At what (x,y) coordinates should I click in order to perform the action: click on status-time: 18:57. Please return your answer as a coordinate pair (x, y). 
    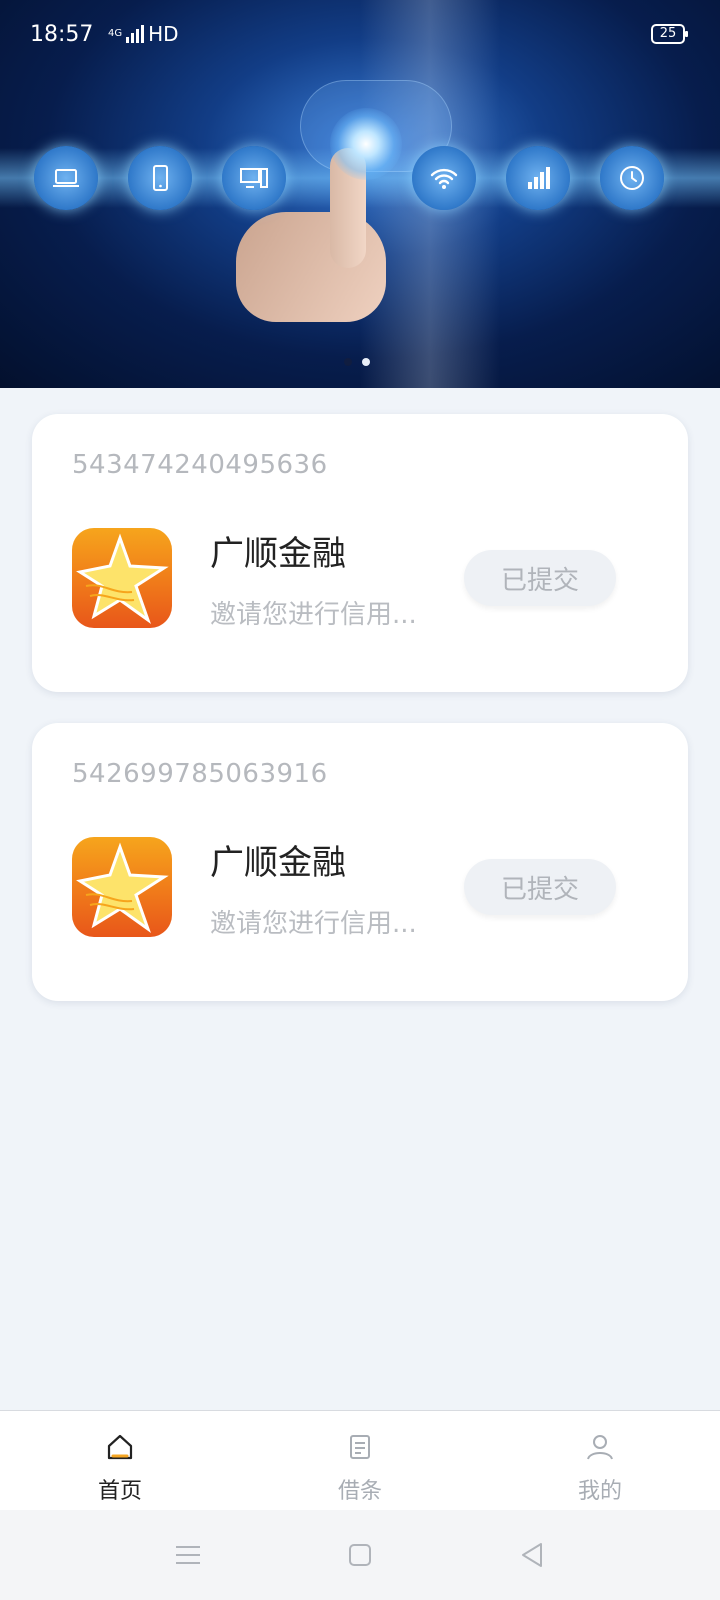
    Looking at the image, I should click on (62, 34).